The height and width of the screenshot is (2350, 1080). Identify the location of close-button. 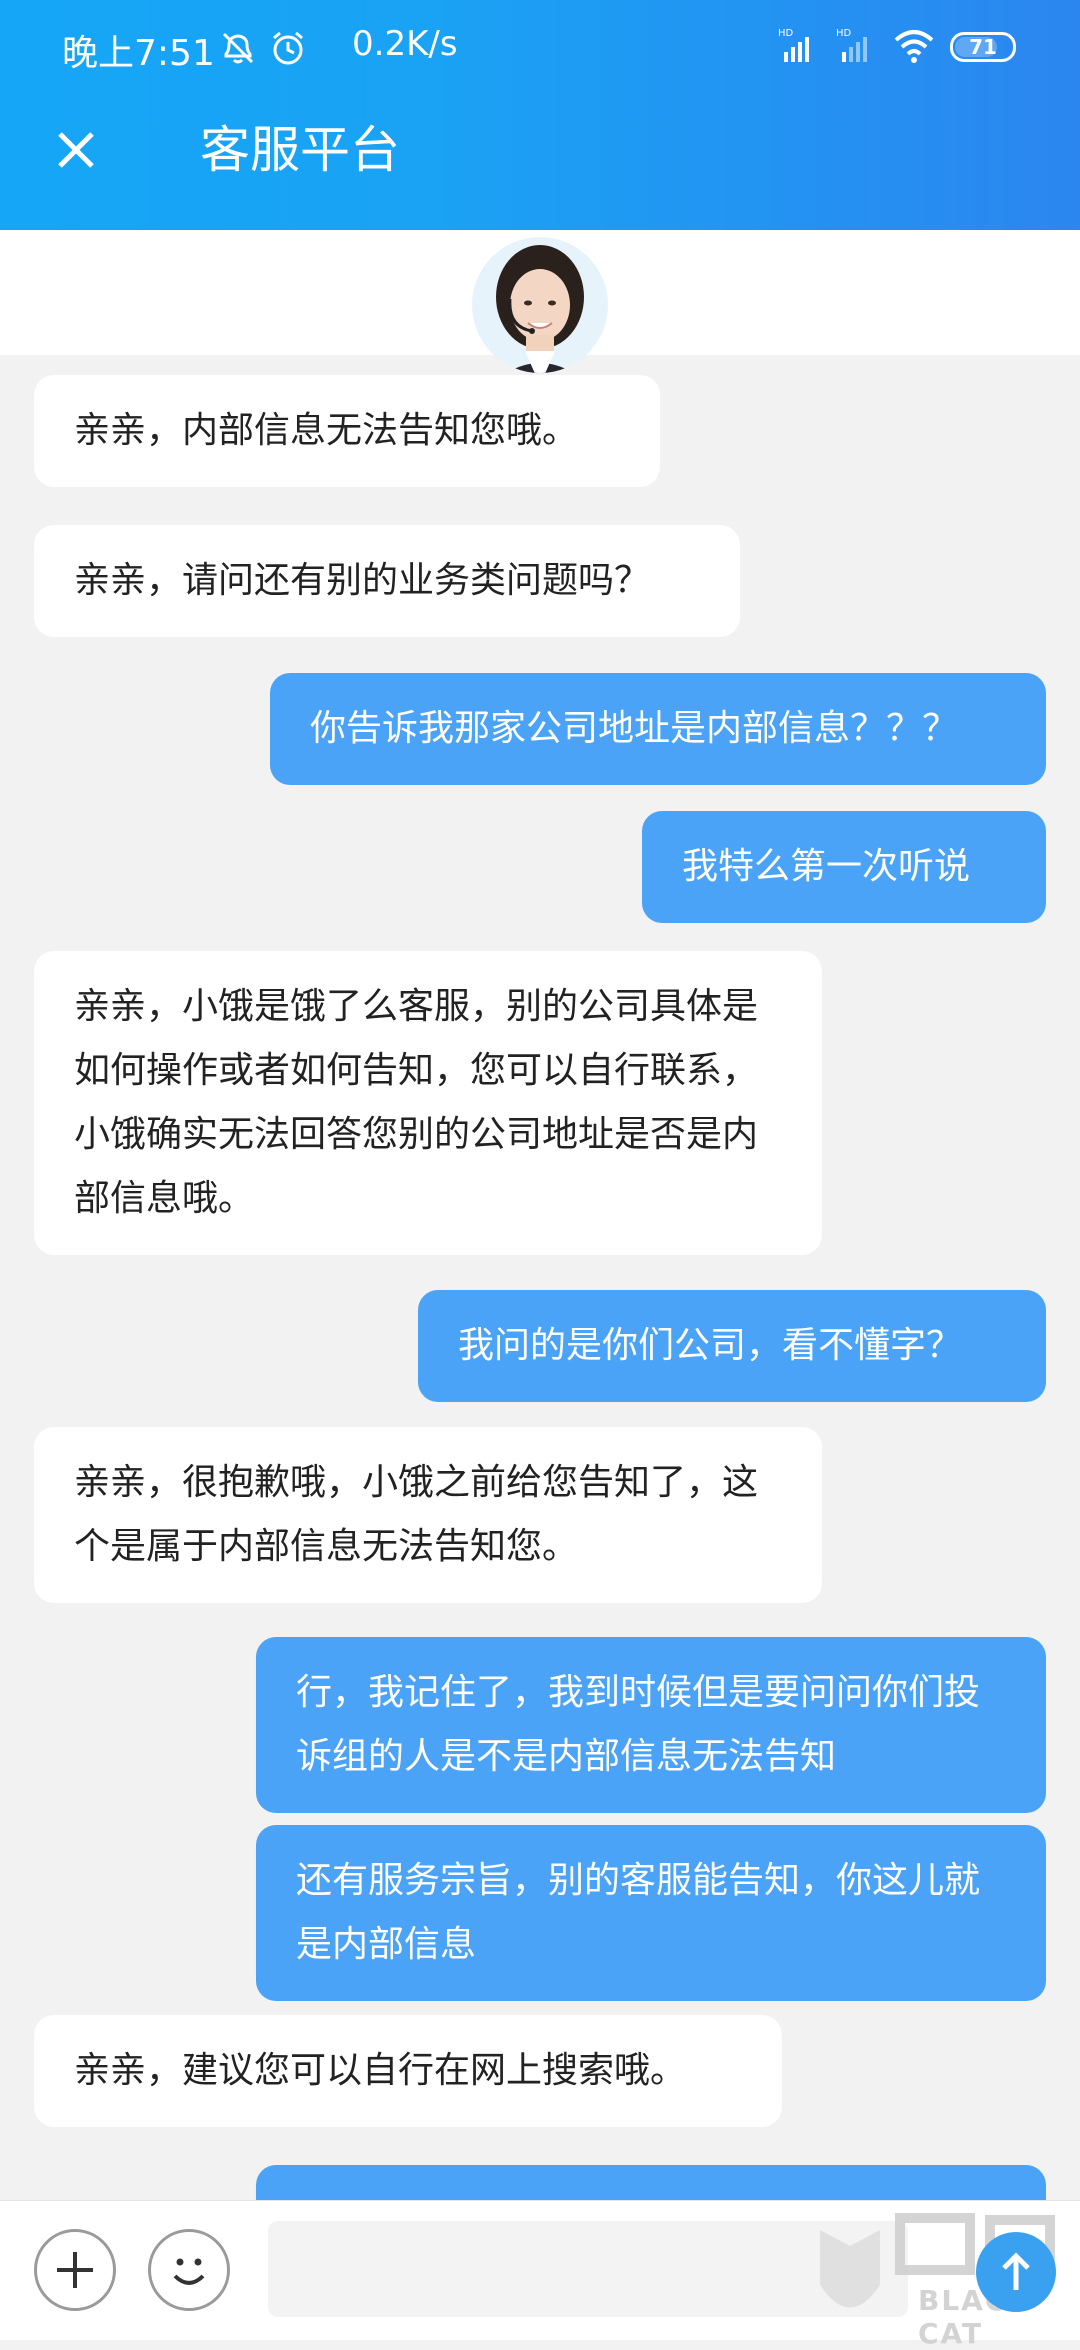
(76, 150).